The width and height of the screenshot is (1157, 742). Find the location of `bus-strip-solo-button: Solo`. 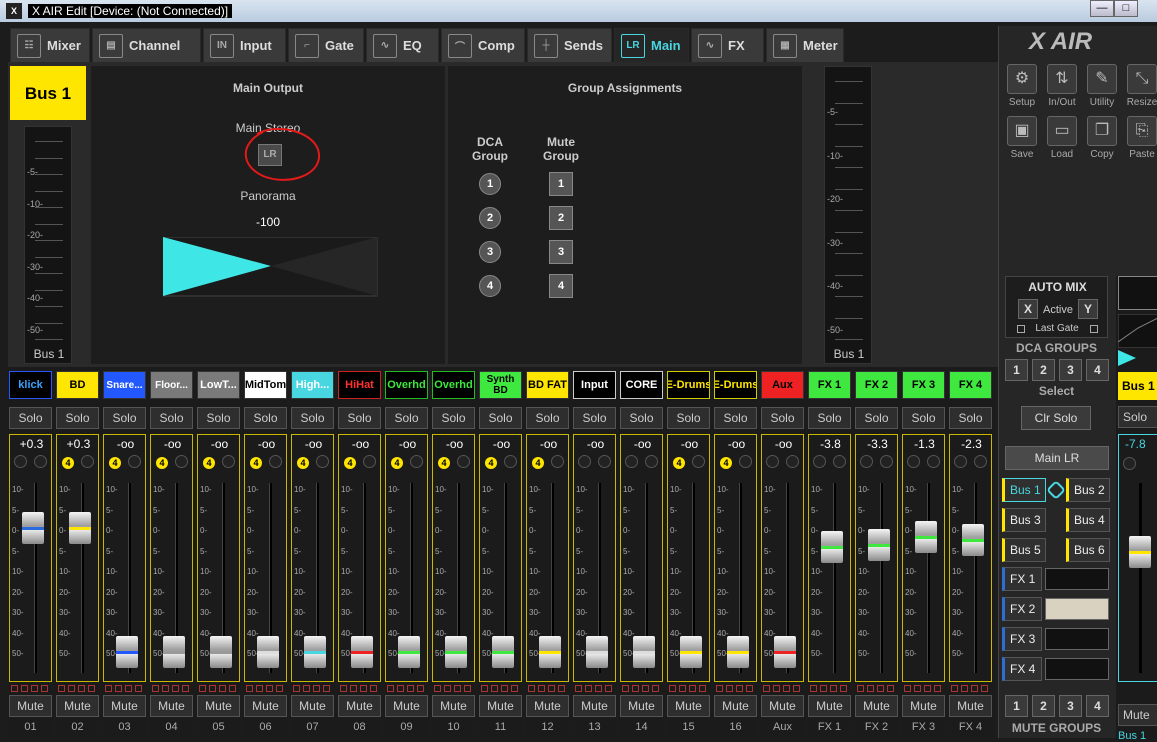

bus-strip-solo-button: Solo is located at coordinates (1137, 417).